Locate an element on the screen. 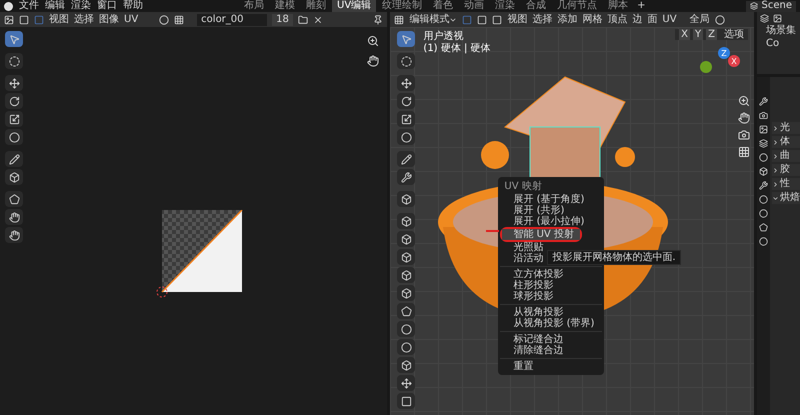  menu-item: 编辑 is located at coordinates (55, 6).